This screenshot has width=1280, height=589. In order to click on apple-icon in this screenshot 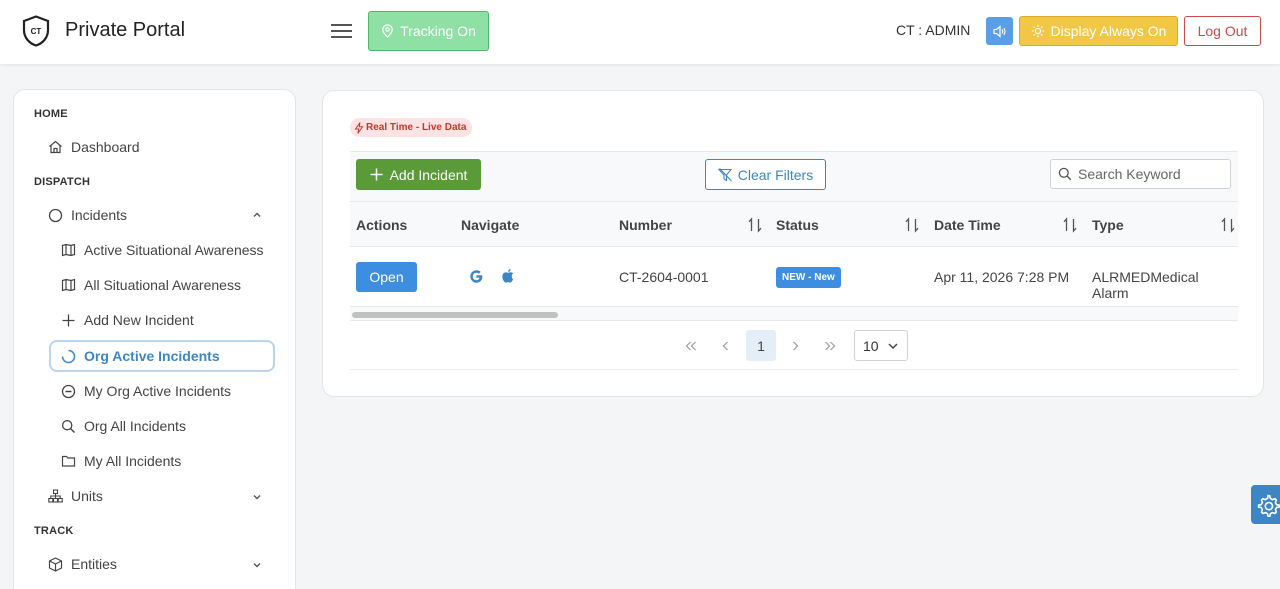, I will do `click(508, 275)`.